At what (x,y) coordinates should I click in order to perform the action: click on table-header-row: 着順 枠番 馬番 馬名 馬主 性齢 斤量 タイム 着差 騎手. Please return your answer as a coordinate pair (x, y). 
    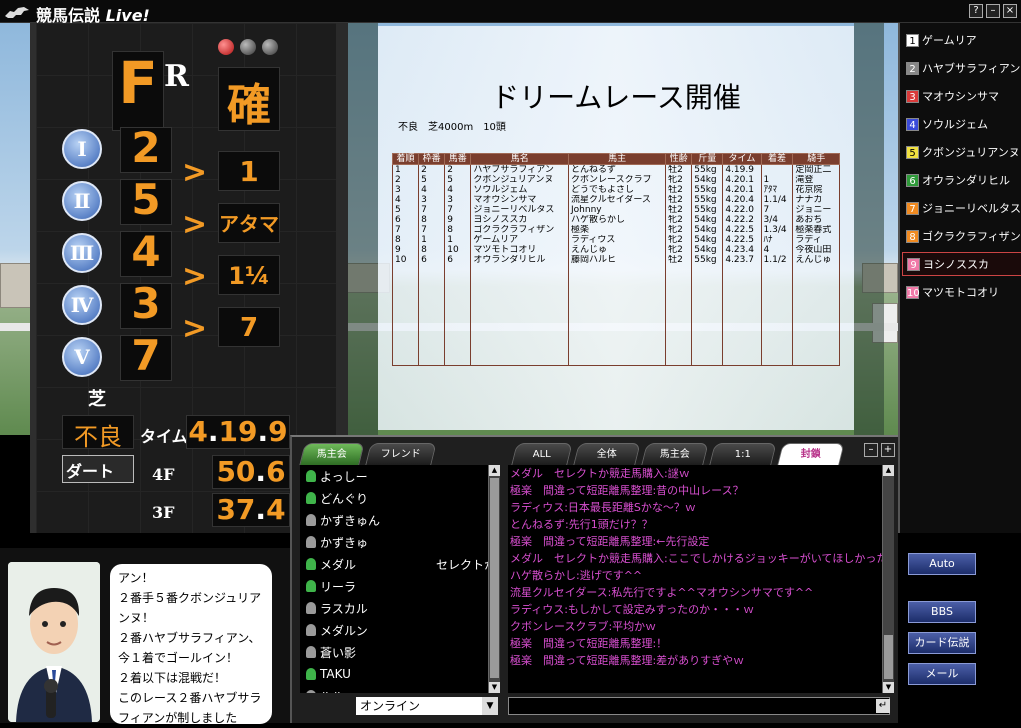
    Looking at the image, I should click on (615, 159).